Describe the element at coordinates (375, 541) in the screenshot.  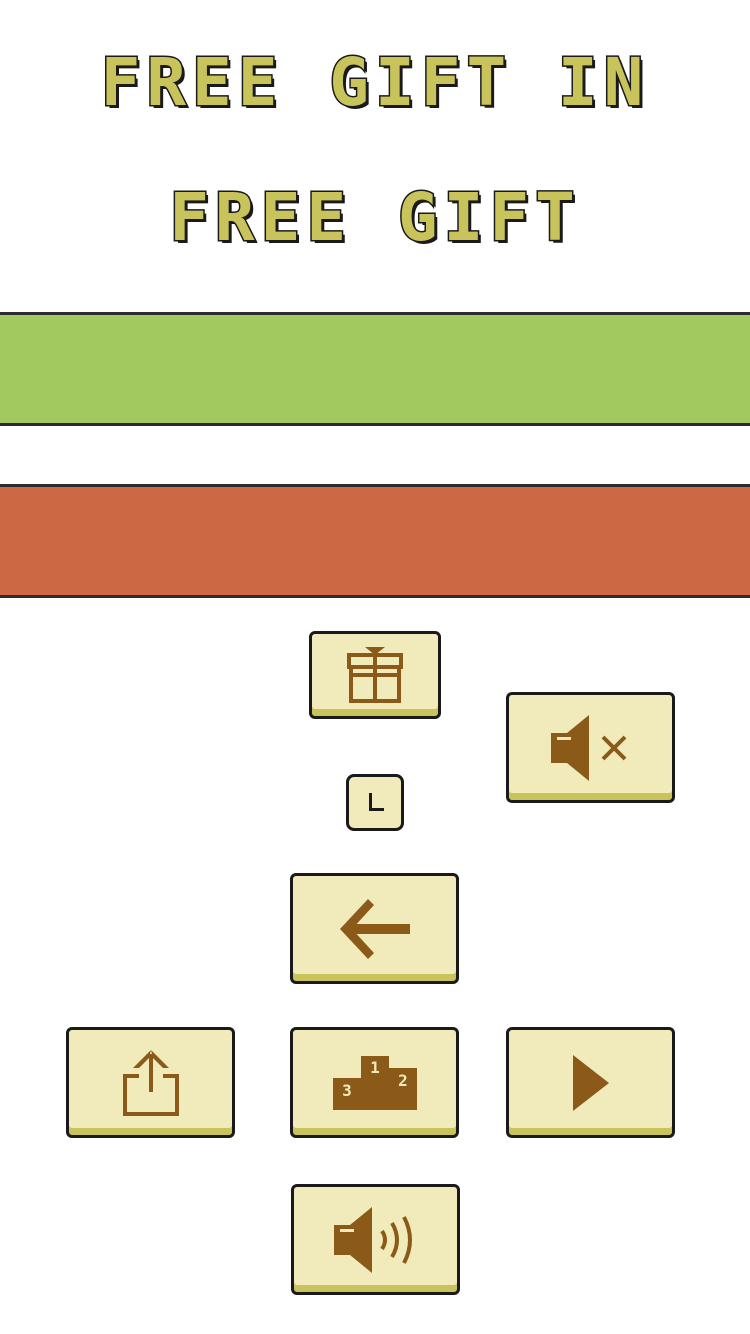
I see `orange-band` at that location.